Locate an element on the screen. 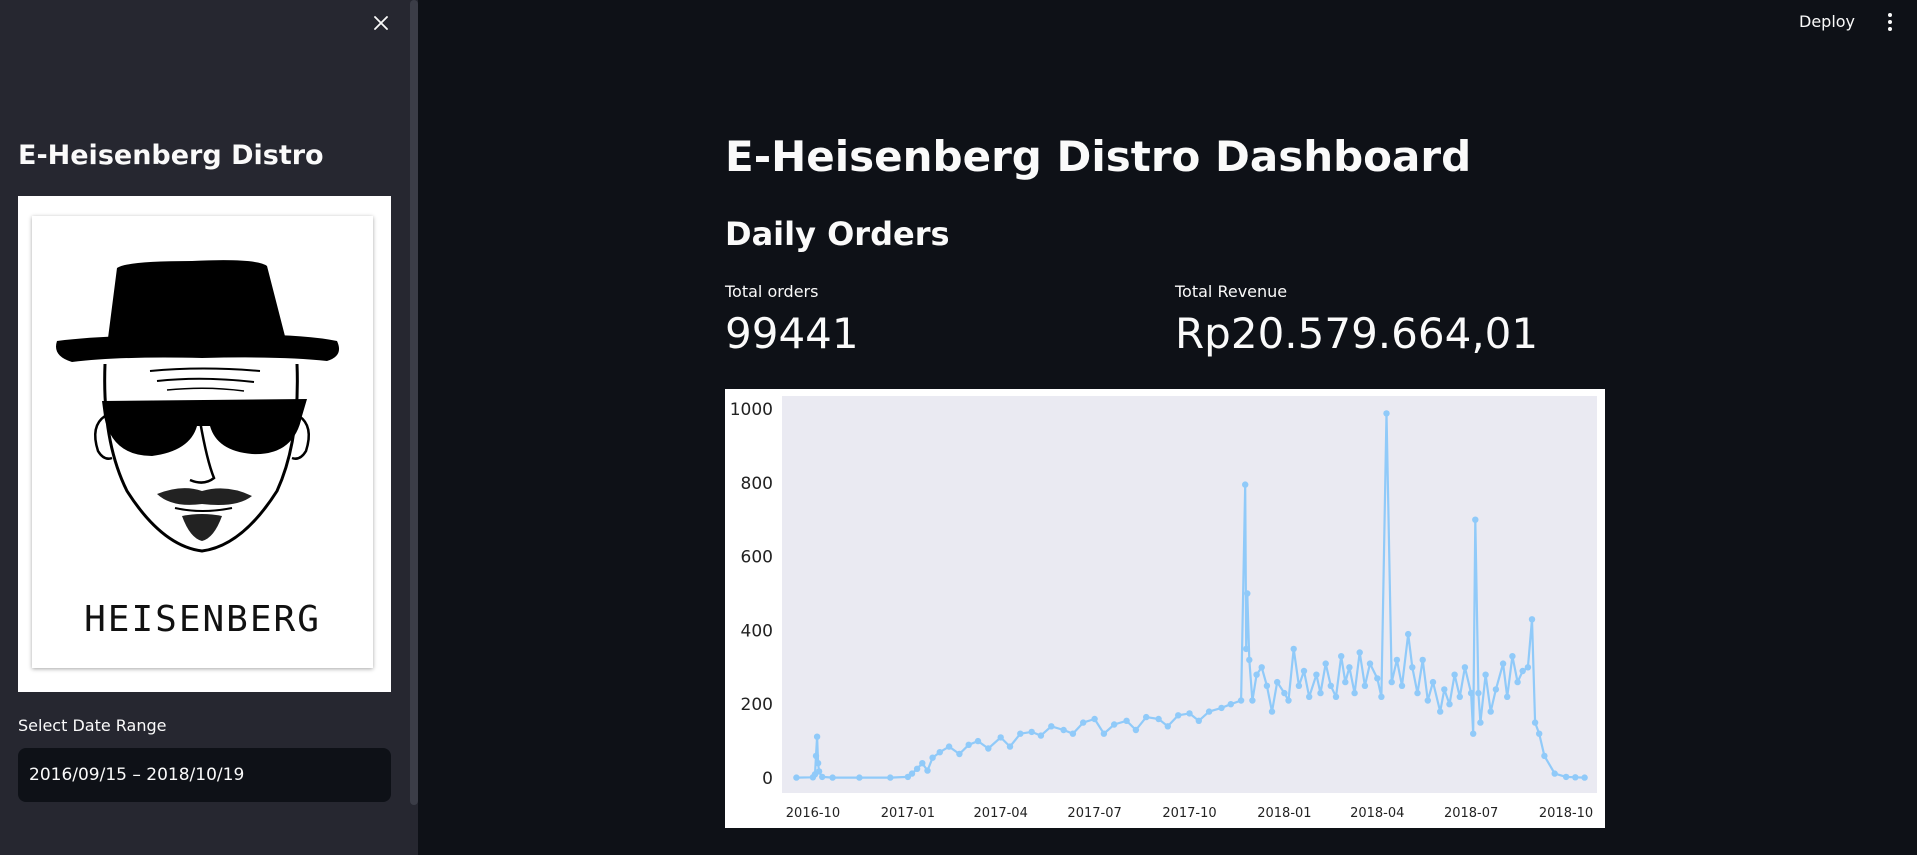  section-title: Daily Orders is located at coordinates (837, 234).